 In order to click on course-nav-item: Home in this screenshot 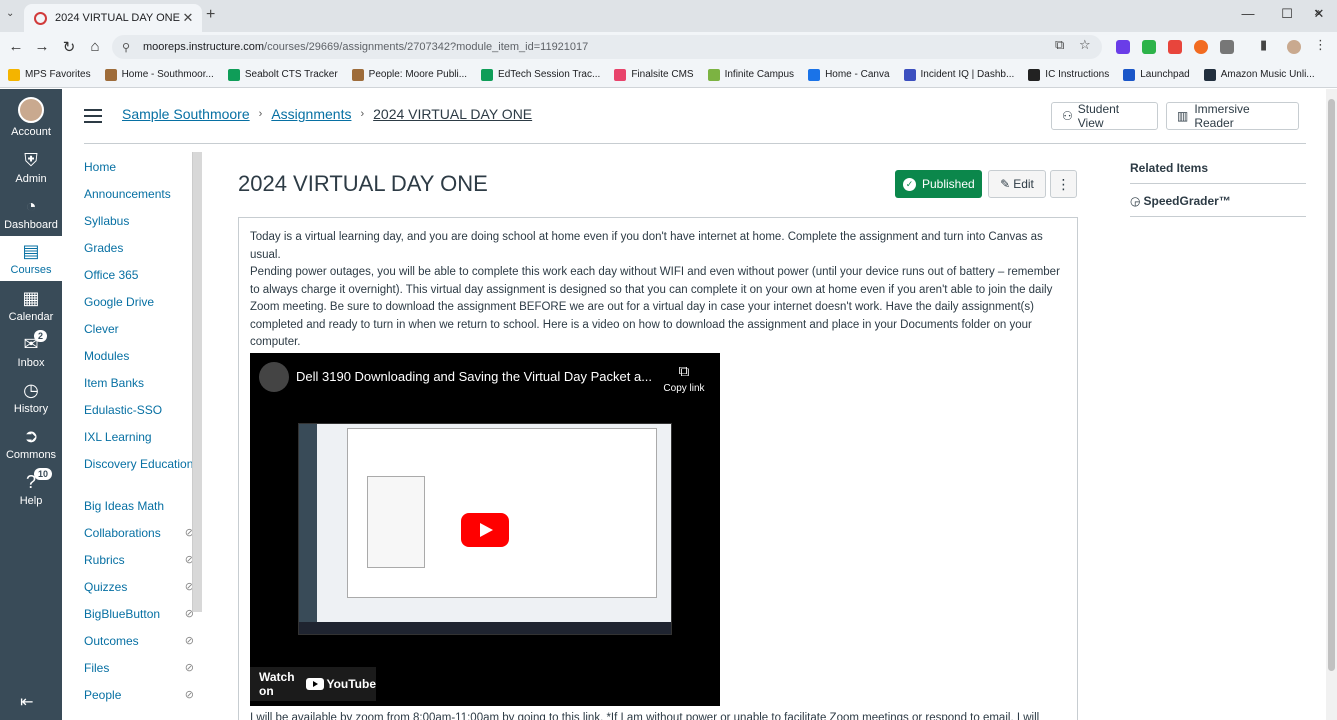, I will do `click(139, 167)`.